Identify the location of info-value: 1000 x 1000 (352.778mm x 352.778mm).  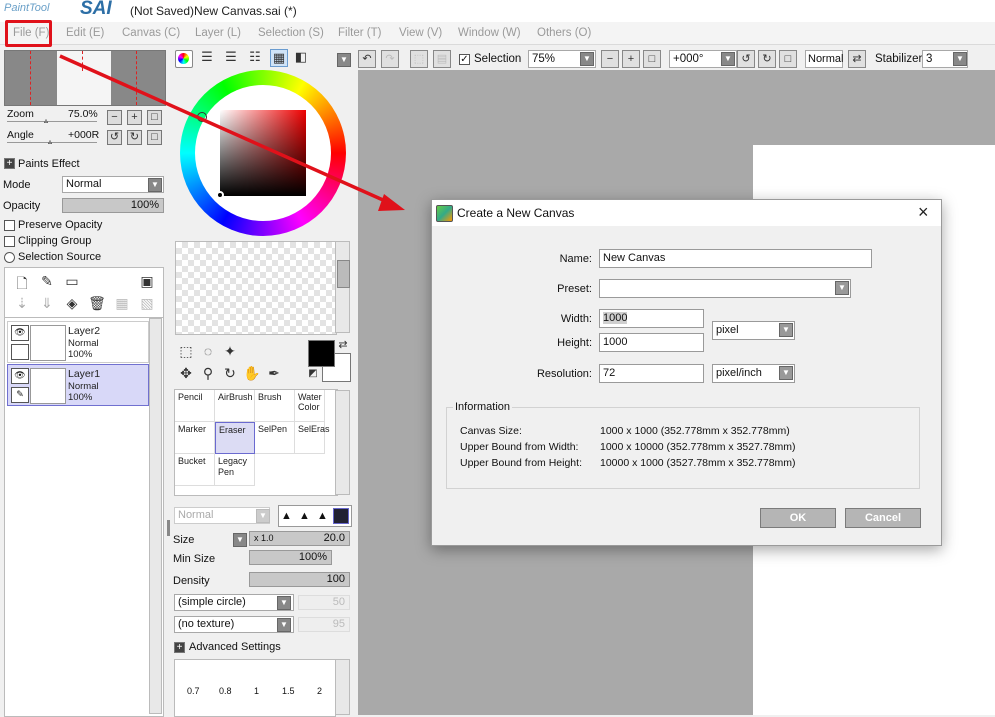
(695, 431).